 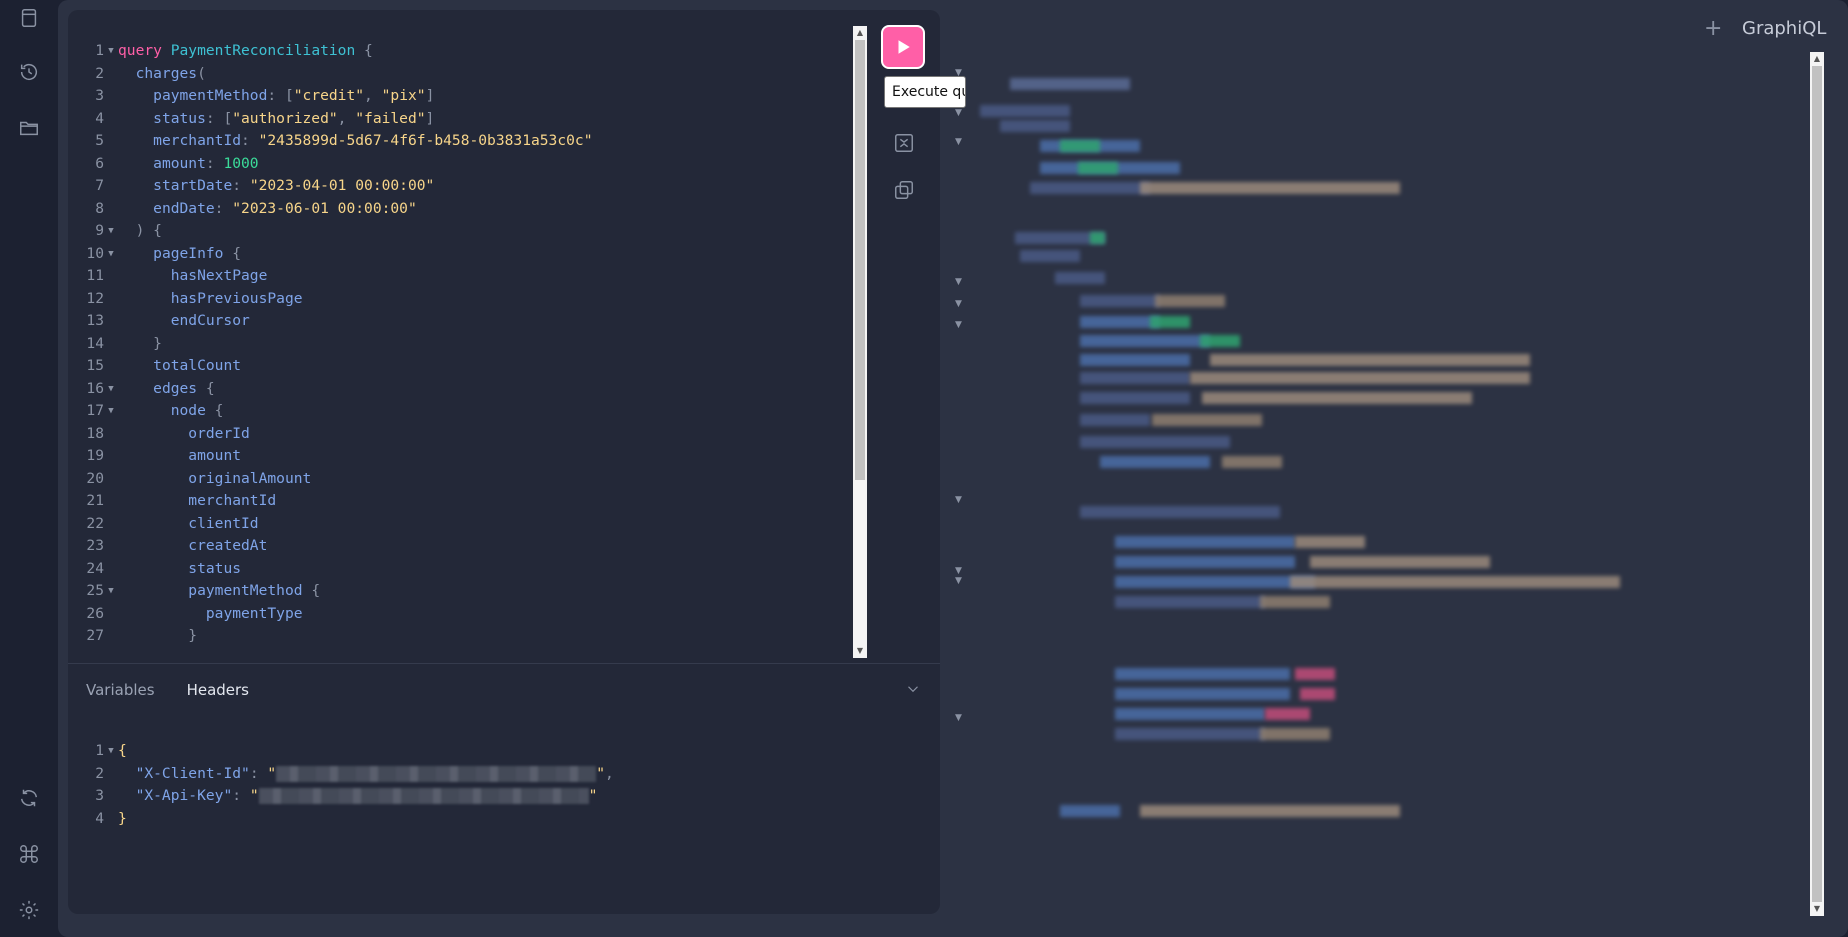 I want to click on query-line: 27 }, so click(x=463, y=636).